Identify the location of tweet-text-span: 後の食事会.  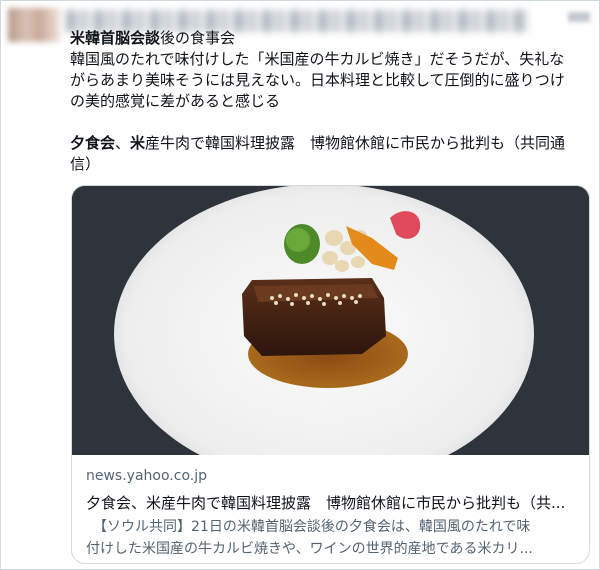
(198, 38).